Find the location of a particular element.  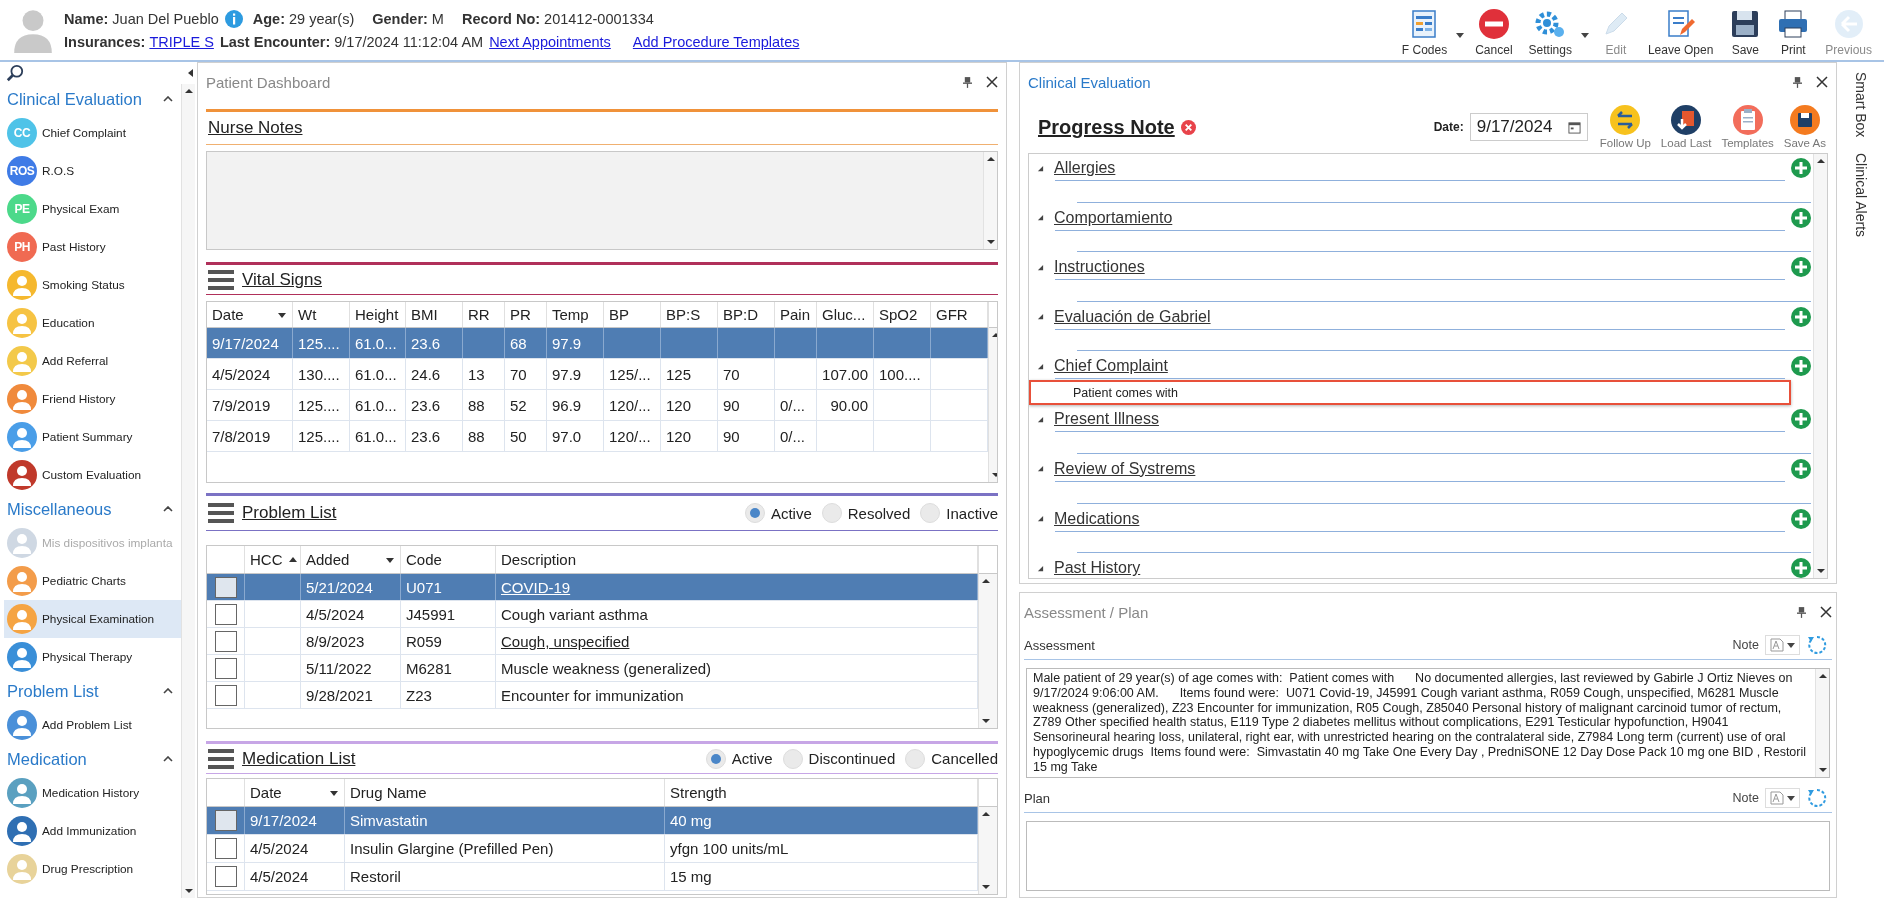

table-row: 4/5/2024 Restoril 15 mg is located at coordinates (592, 877).